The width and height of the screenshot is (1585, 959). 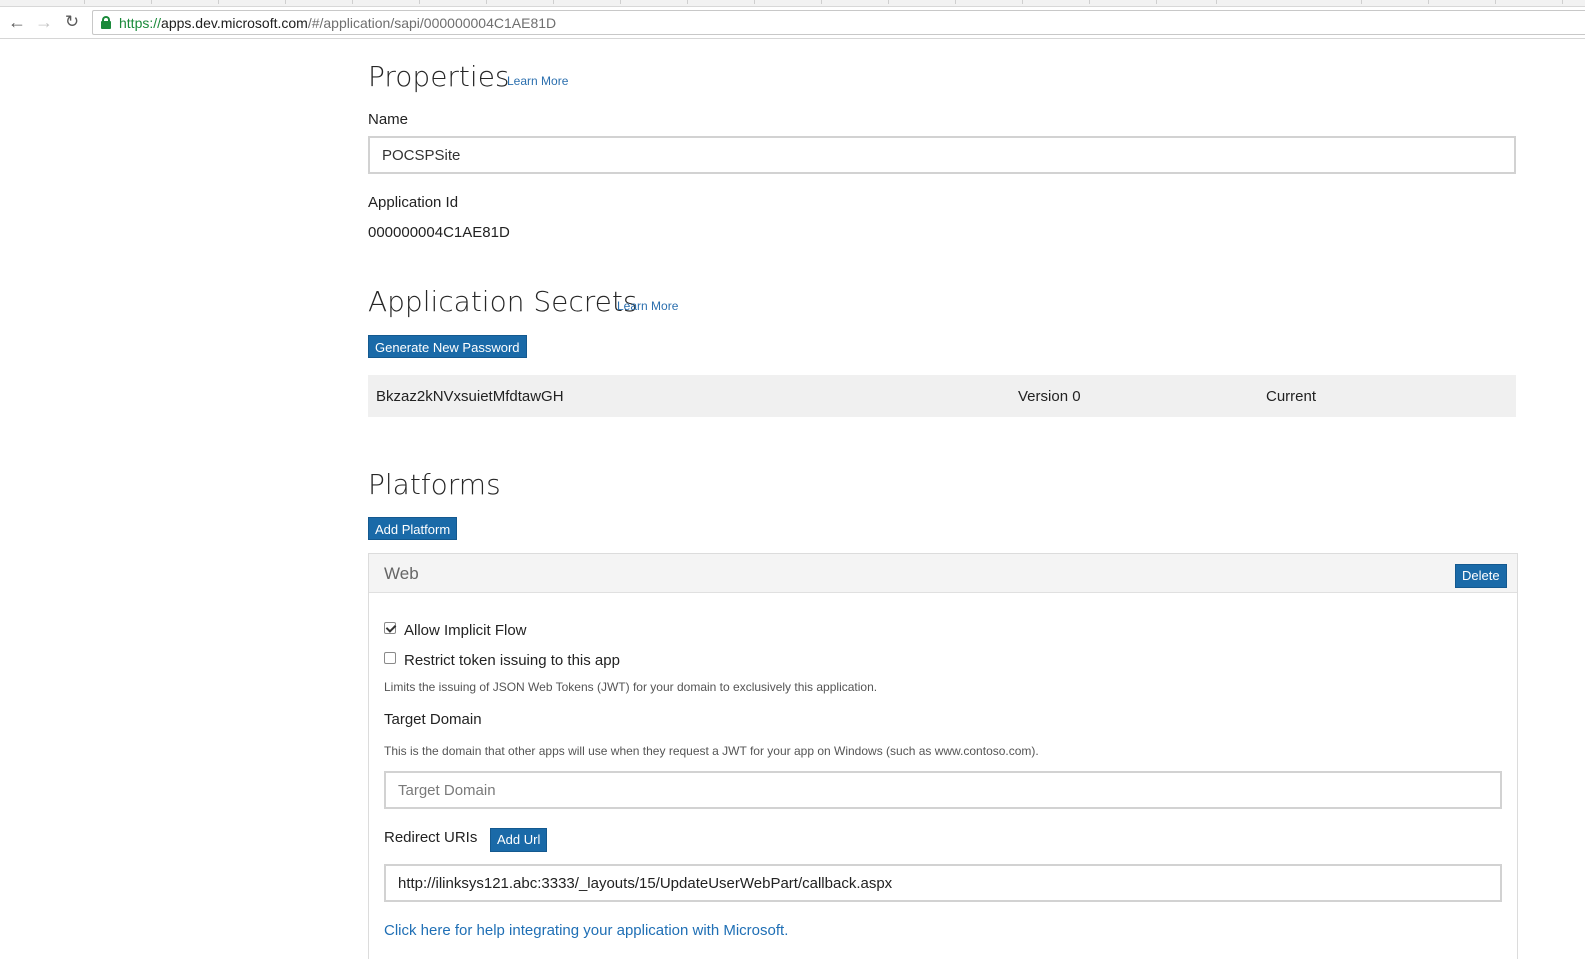 I want to click on target-domain-label: Target Domain, so click(x=433, y=719).